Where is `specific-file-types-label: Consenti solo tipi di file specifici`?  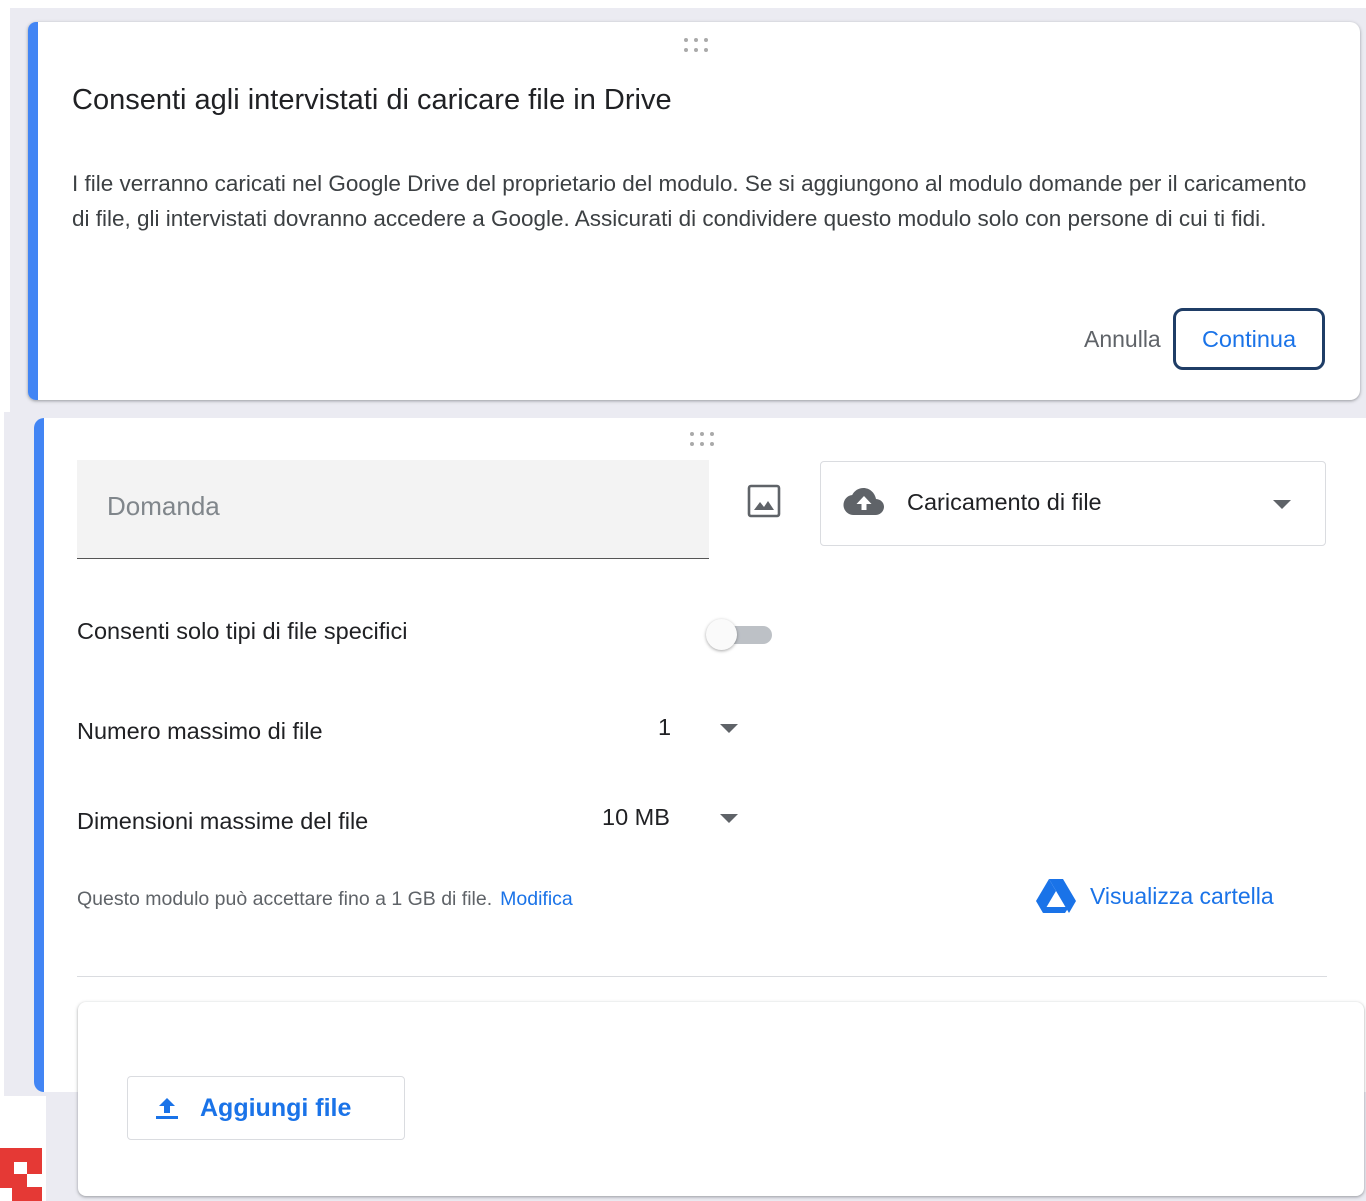
specific-file-types-label: Consenti solo tipi di file specifici is located at coordinates (242, 631).